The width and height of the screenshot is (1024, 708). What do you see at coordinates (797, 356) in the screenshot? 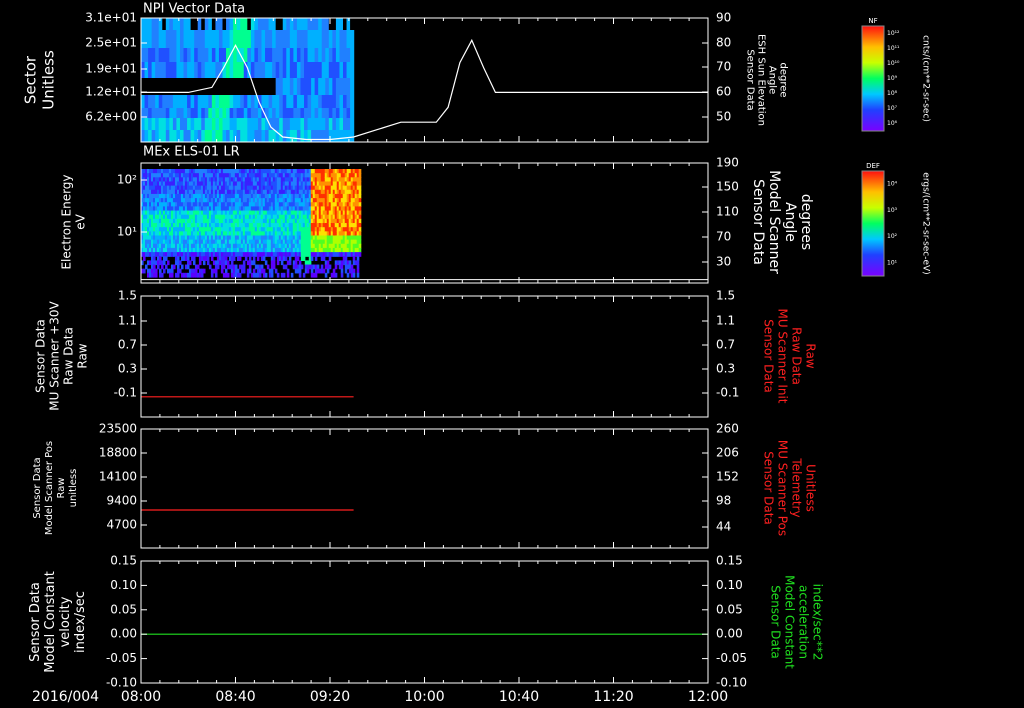
I see `y-axis-label-right: Raw Data` at bounding box center [797, 356].